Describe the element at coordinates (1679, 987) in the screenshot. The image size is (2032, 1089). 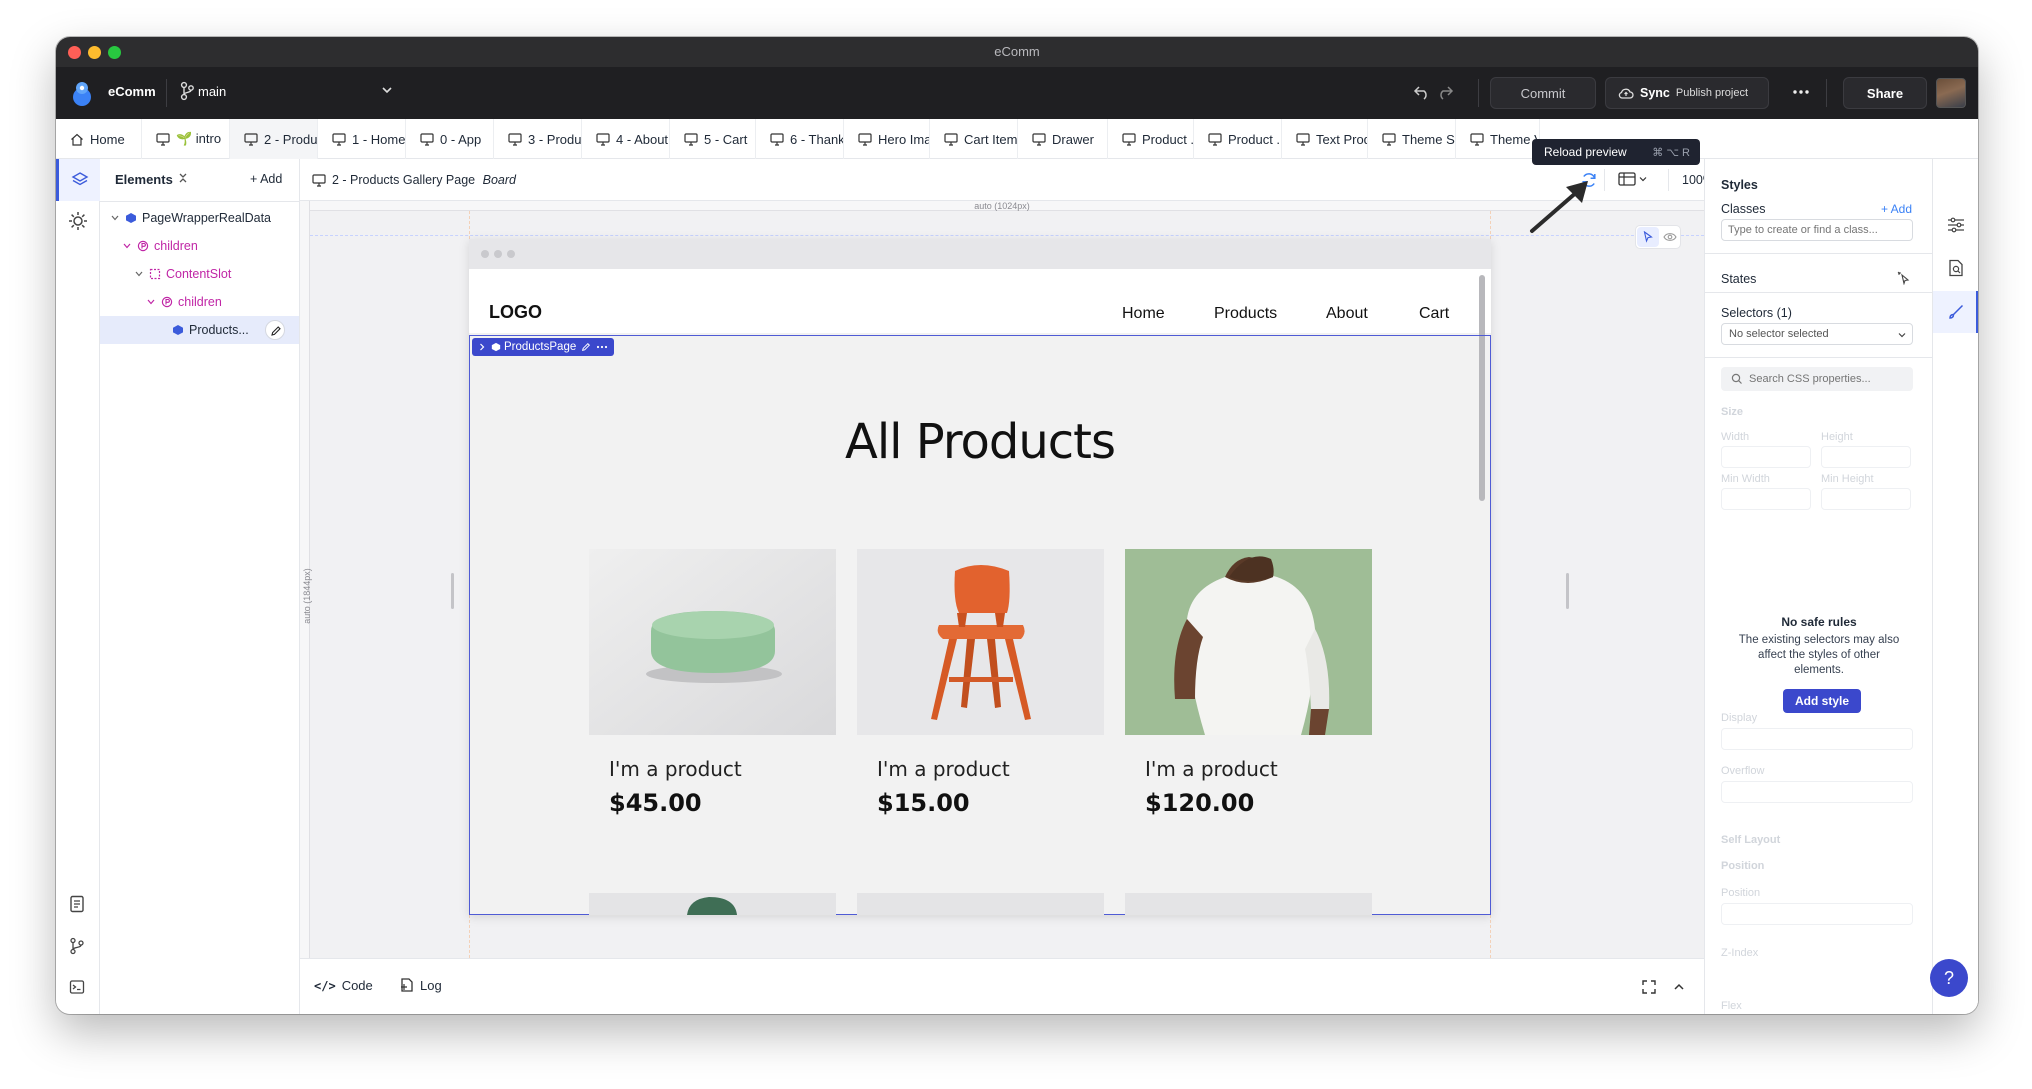
I see `chevron-up-icon` at that location.